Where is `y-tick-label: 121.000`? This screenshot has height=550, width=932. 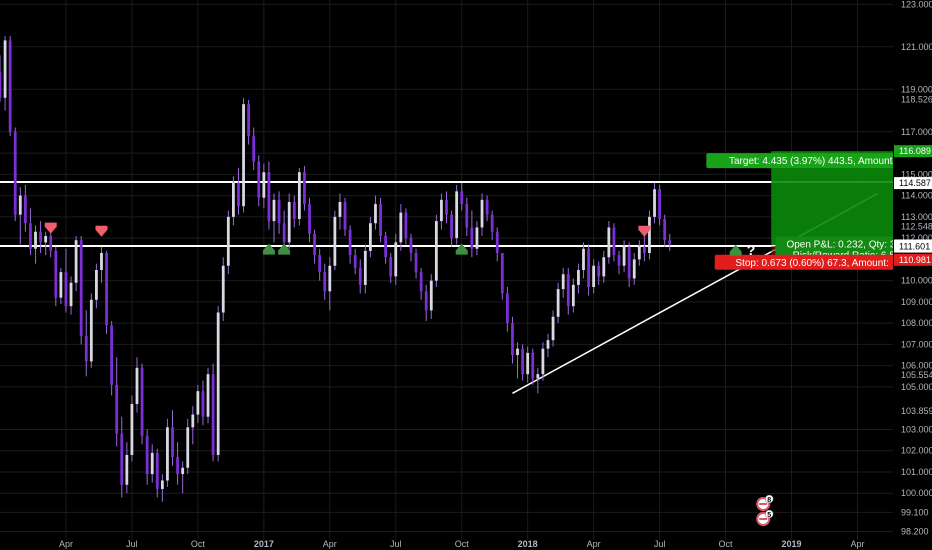 y-tick-label: 121.000 is located at coordinates (916, 47).